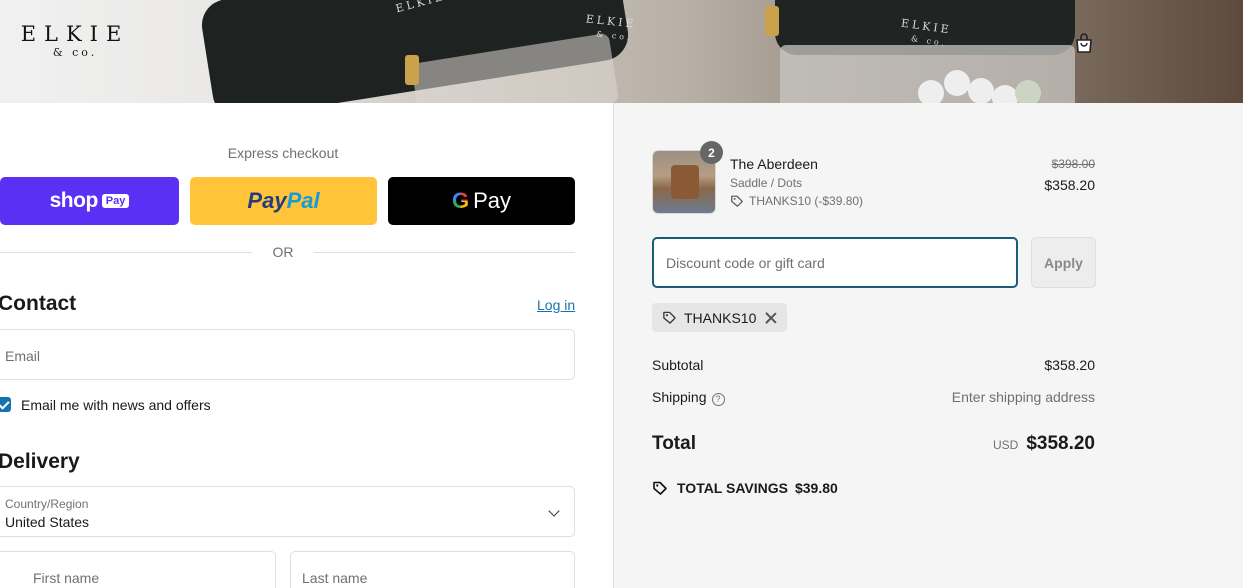  What do you see at coordinates (283, 201) in the screenshot?
I see `paypal-button: PayPal` at bounding box center [283, 201].